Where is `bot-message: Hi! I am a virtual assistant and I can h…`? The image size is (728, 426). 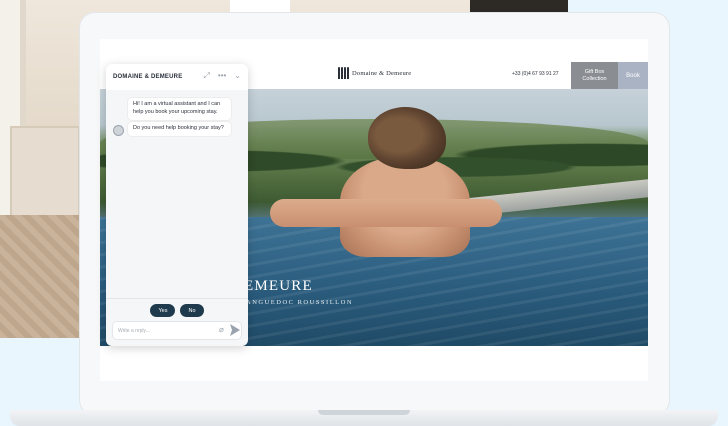 bot-message: Hi! I am a virtual assistant and I can h… is located at coordinates (179, 109).